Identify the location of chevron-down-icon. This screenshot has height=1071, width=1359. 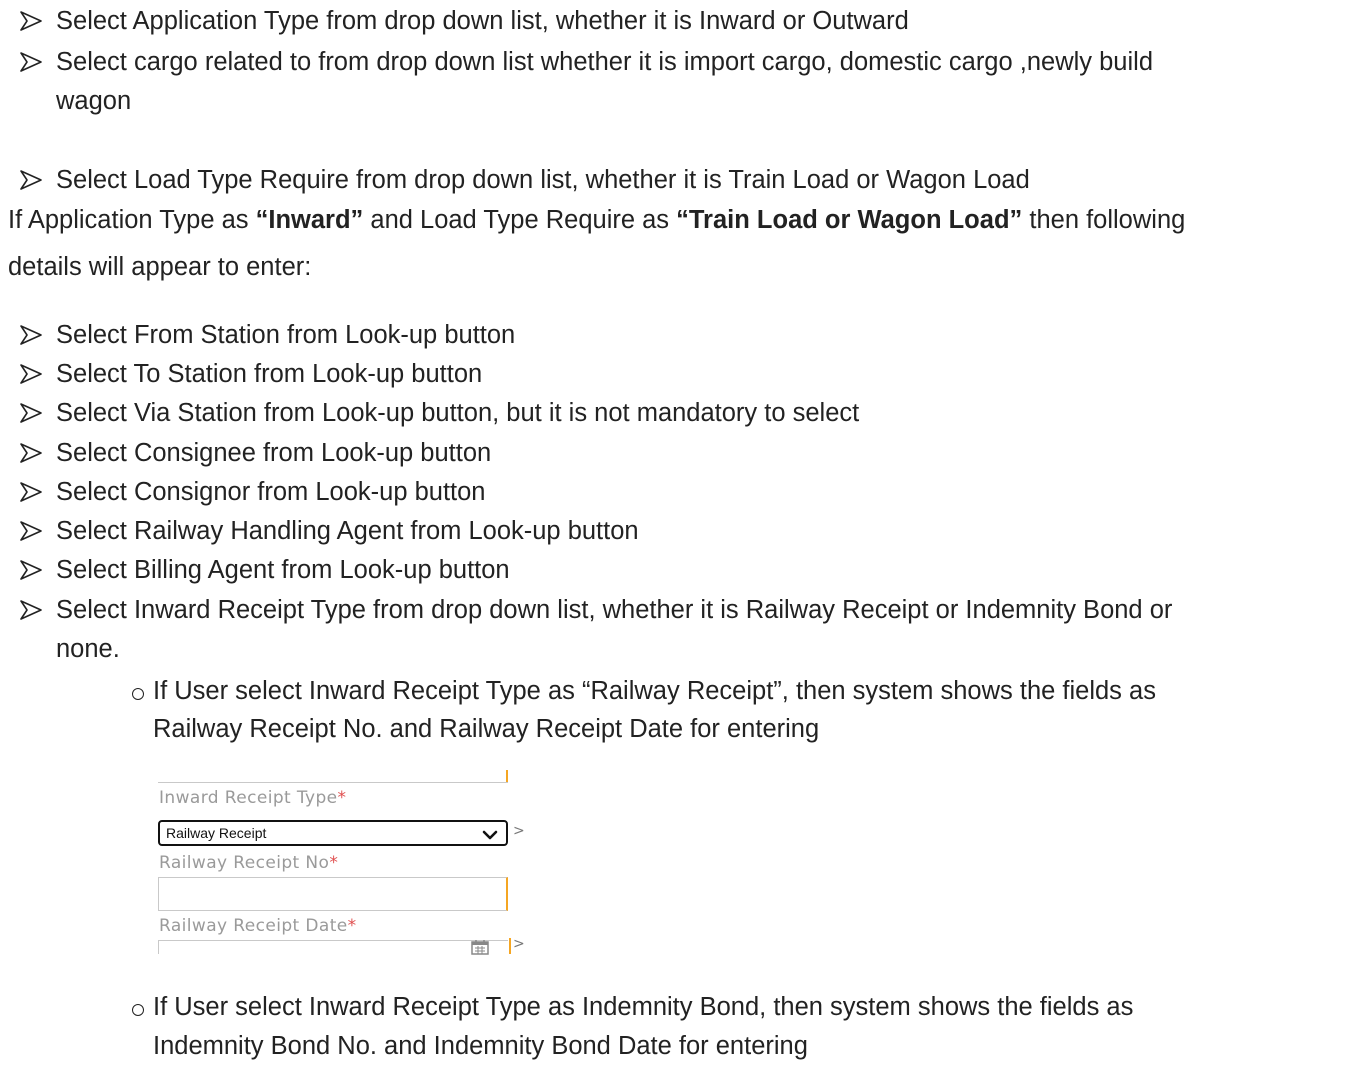
(490, 837).